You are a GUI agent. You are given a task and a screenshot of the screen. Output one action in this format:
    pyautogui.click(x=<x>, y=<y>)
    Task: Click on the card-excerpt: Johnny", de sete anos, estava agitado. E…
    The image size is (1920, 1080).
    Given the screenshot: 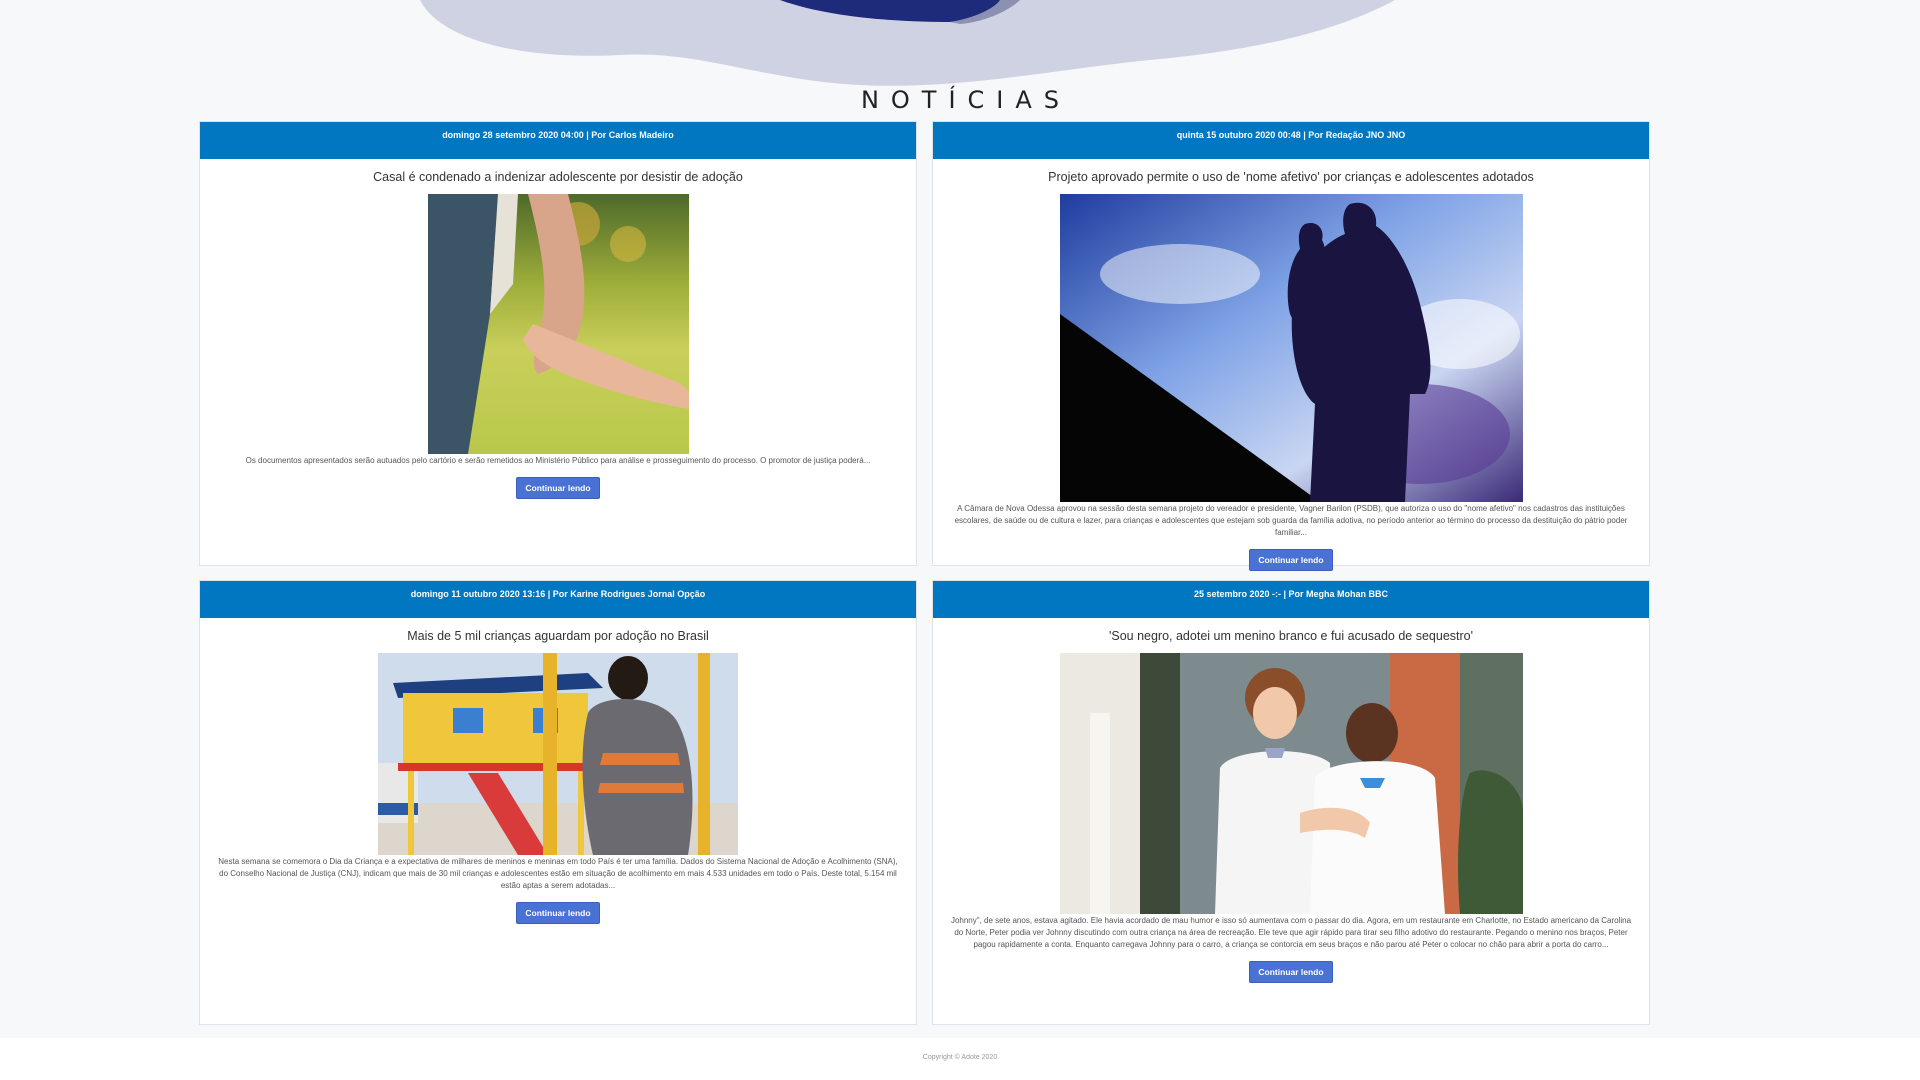 What is the action you would take?
    pyautogui.click(x=1291, y=932)
    